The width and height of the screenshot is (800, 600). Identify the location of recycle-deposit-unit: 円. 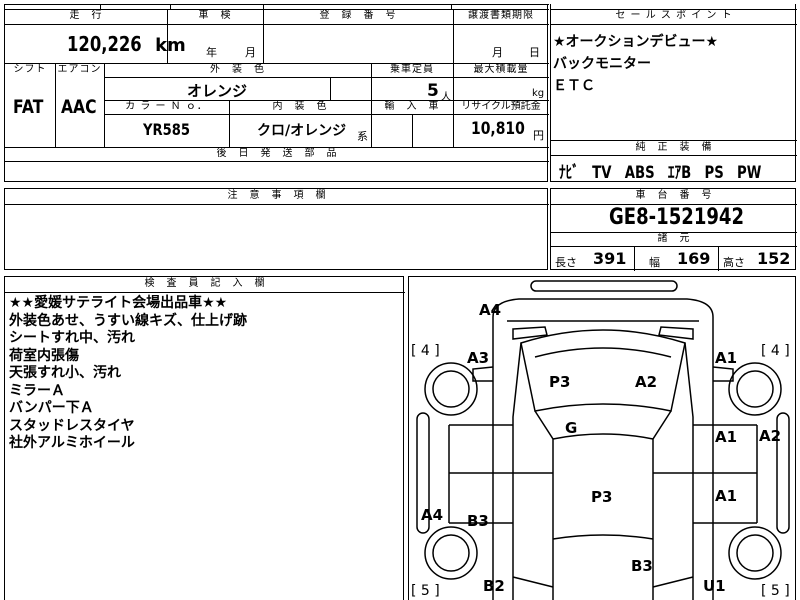
(538, 135).